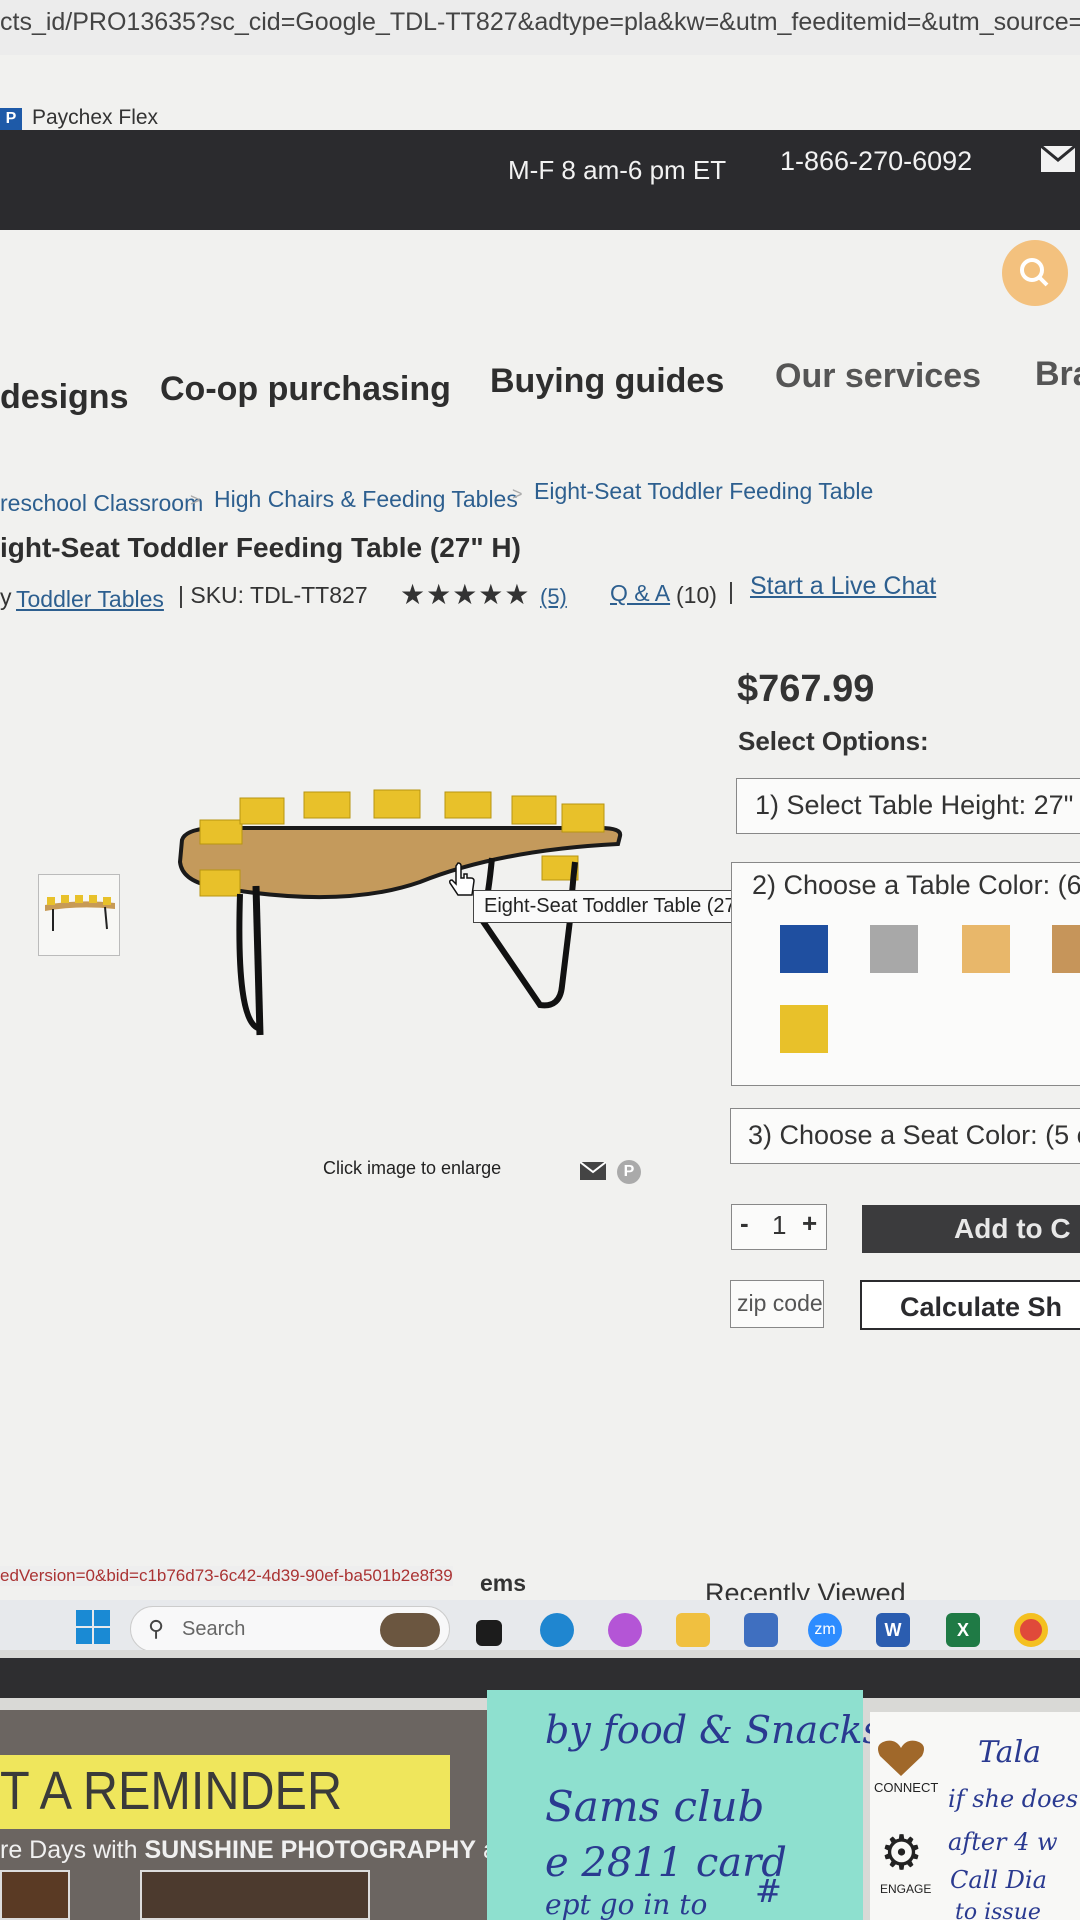  Describe the element at coordinates (906, 1787) in the screenshot. I see `connect-label: CONNECT` at that location.